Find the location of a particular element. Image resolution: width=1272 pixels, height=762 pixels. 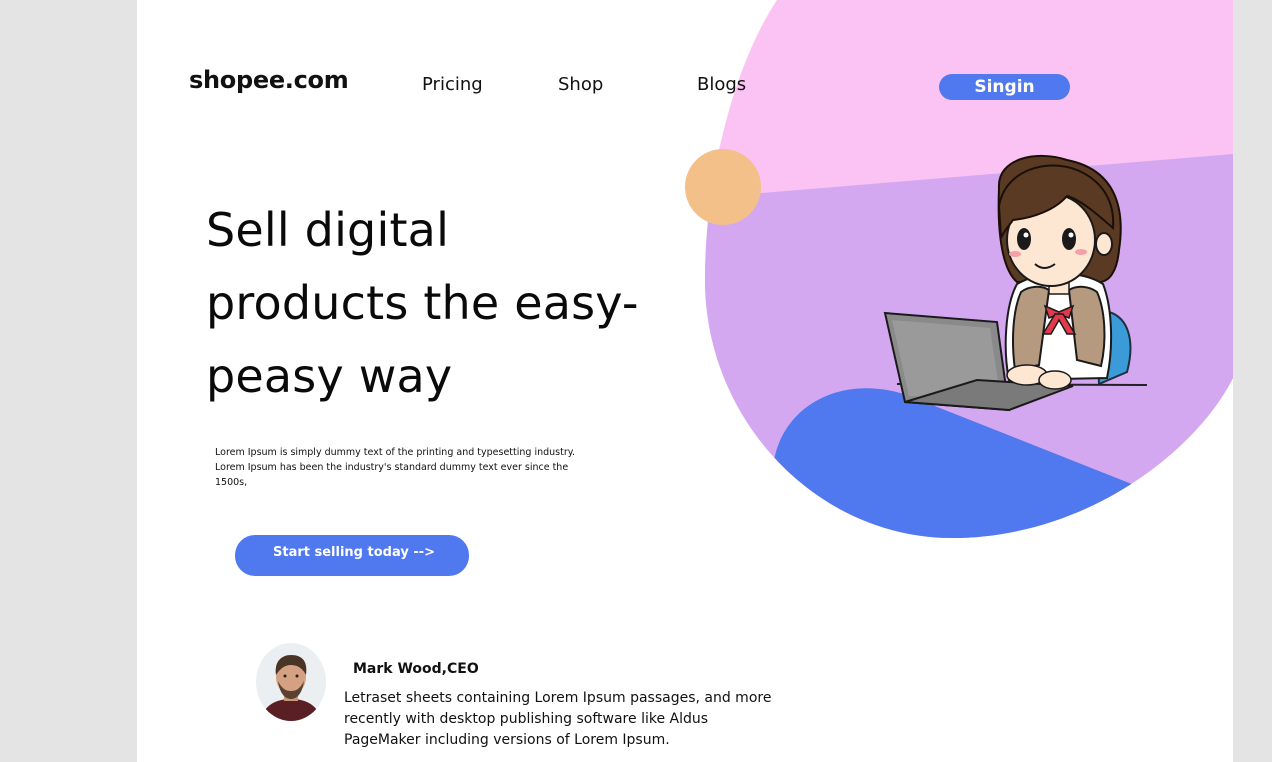

signin-button: Singin is located at coordinates (1004, 87).